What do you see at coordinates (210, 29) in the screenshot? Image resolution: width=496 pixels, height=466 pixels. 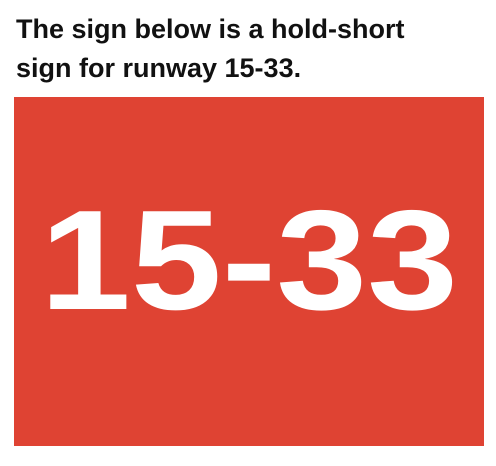 I see `caption-line-1: The sign below is a hold-short` at bounding box center [210, 29].